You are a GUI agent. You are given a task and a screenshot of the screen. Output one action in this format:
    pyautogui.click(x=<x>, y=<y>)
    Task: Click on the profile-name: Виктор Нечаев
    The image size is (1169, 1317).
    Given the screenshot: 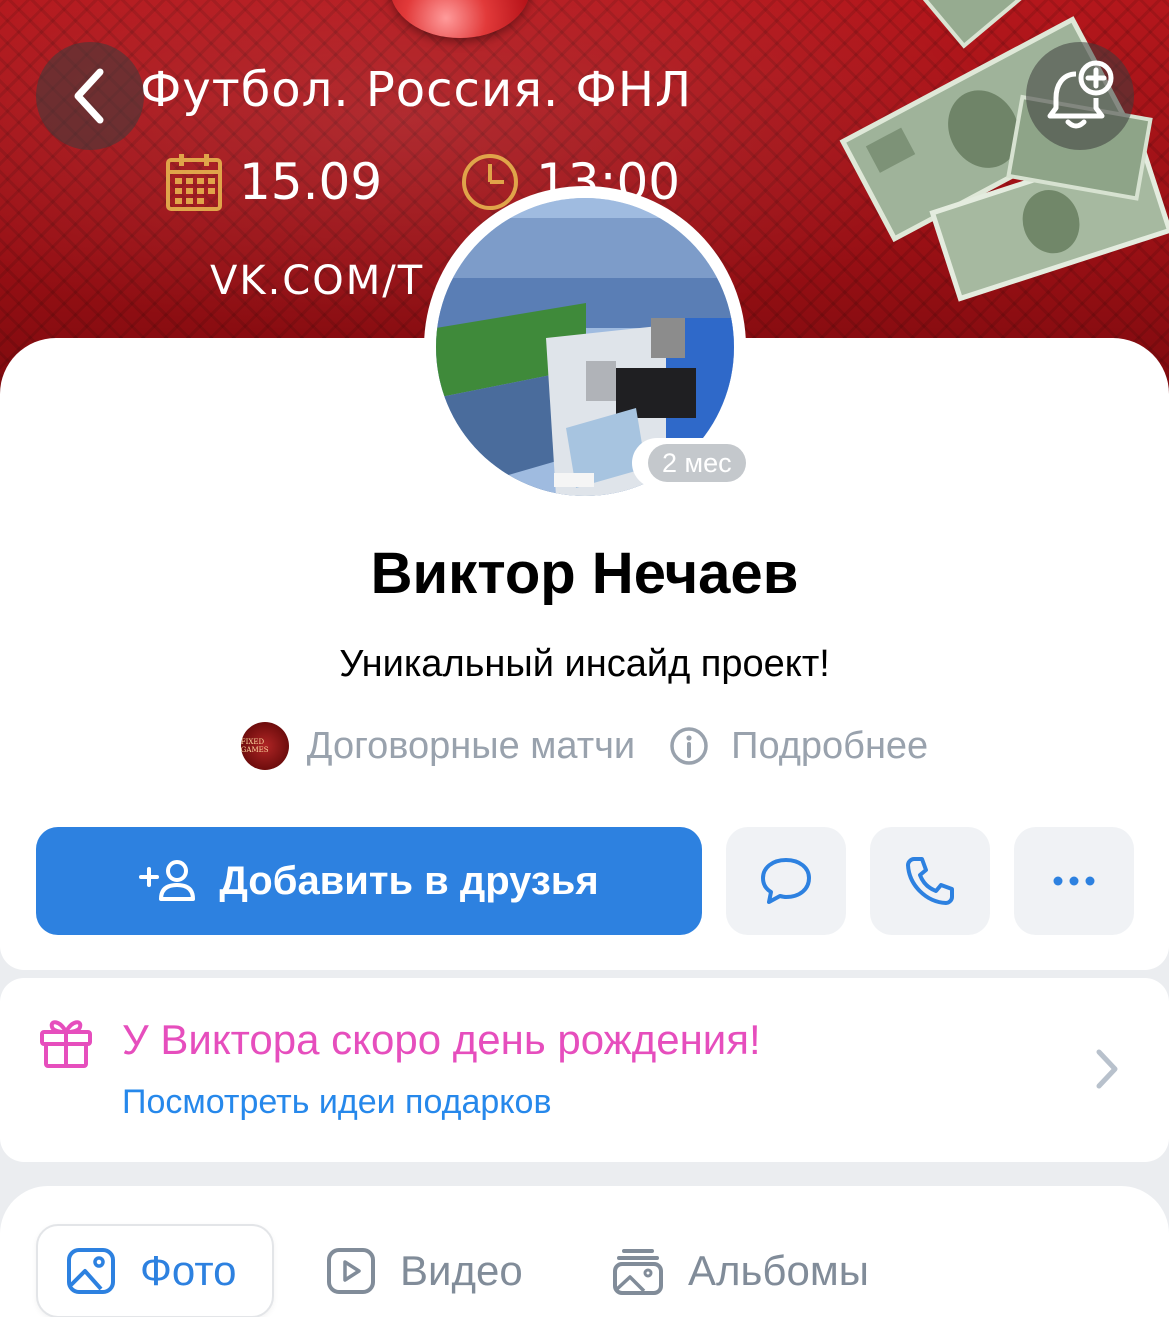 What is the action you would take?
    pyautogui.click(x=584, y=573)
    